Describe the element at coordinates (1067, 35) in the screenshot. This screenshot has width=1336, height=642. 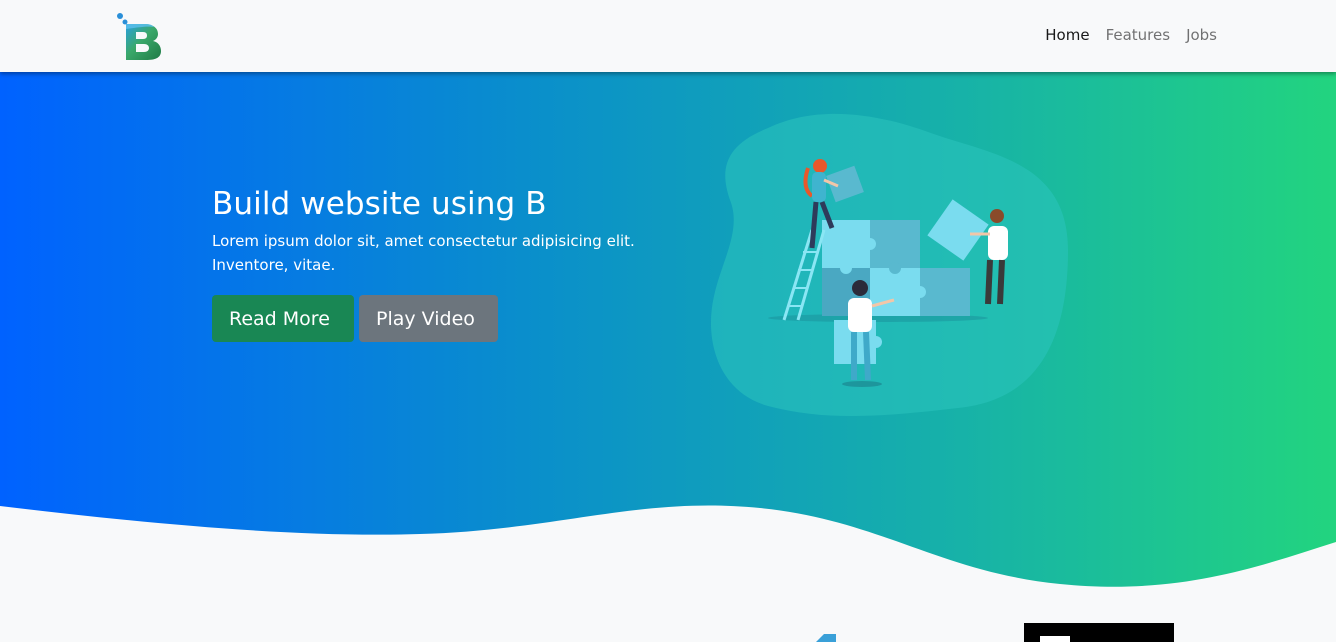
I see `nav-home-link: Home` at that location.